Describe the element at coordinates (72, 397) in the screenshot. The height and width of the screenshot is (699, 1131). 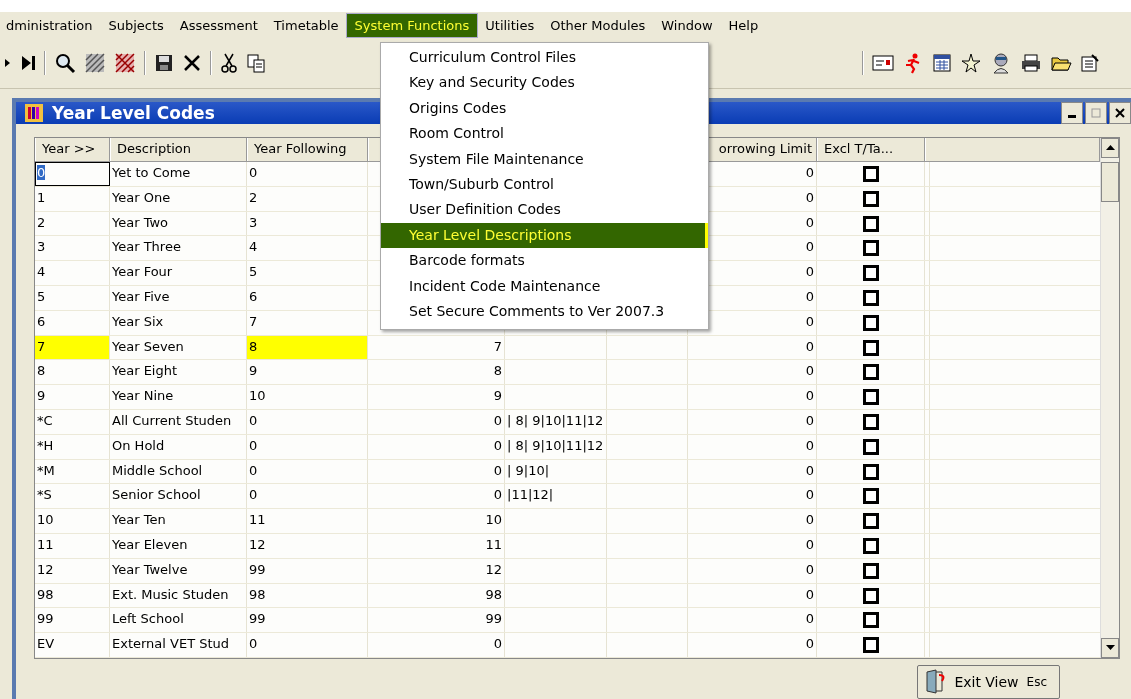
I see `table-cell: 9` at that location.